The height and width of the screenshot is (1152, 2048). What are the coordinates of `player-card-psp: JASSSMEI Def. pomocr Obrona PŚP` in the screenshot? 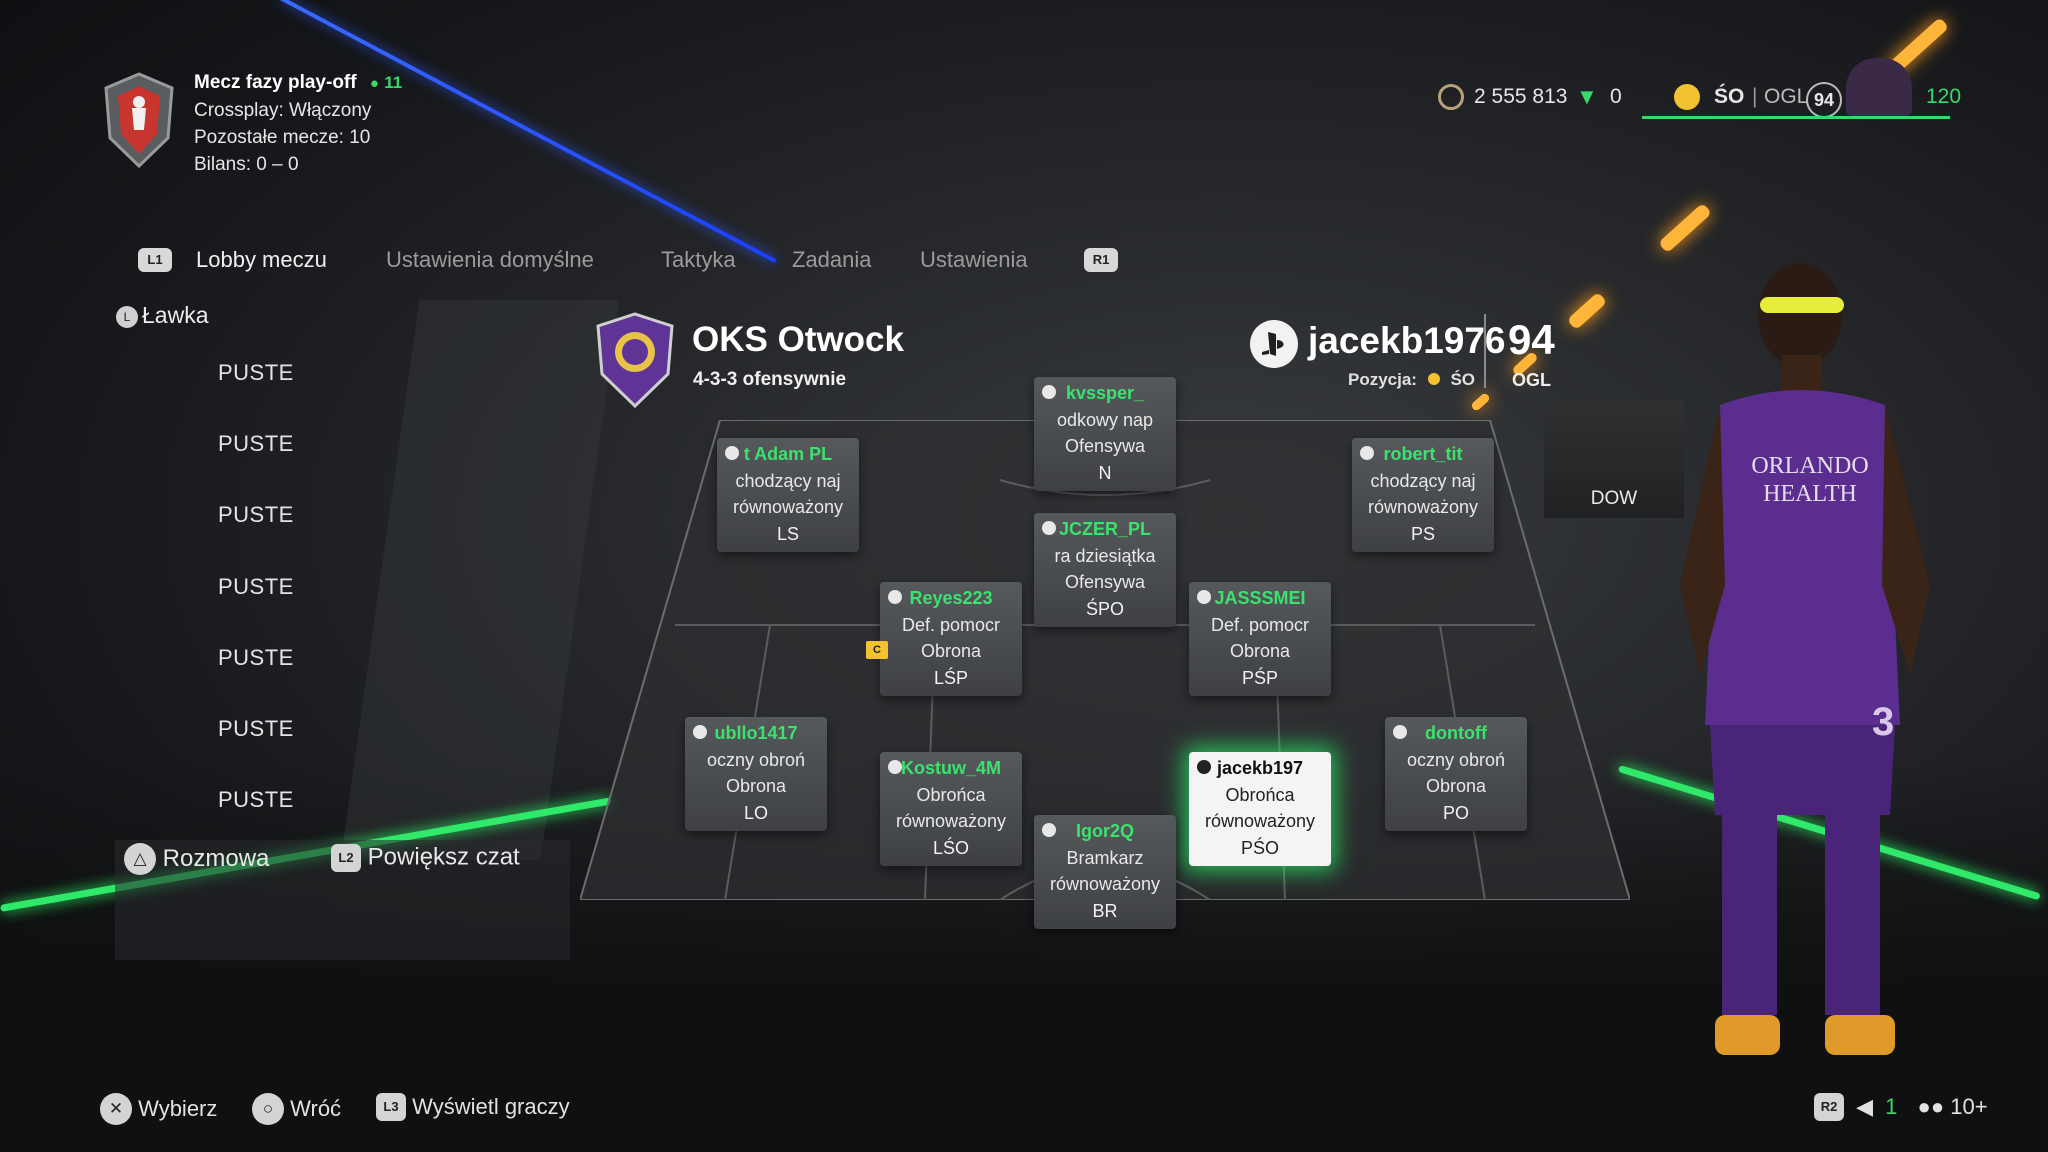 It's located at (1260, 639).